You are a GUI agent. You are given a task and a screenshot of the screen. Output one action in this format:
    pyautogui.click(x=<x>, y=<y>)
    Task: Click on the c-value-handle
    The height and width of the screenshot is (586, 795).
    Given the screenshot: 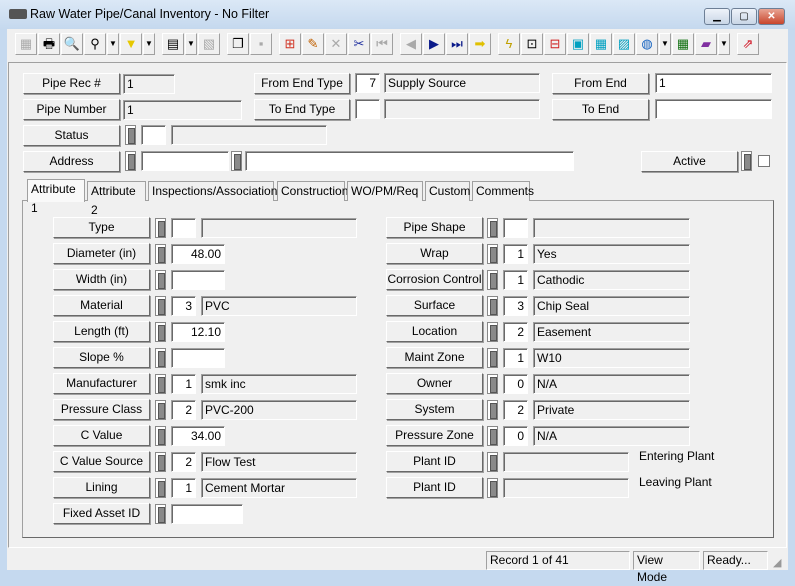 What is the action you would take?
    pyautogui.click(x=160, y=436)
    